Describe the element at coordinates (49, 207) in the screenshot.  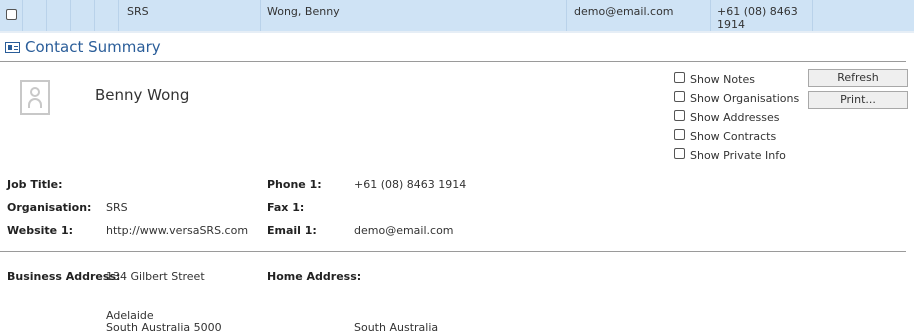
I see `organisation-label: Organisation:` at that location.